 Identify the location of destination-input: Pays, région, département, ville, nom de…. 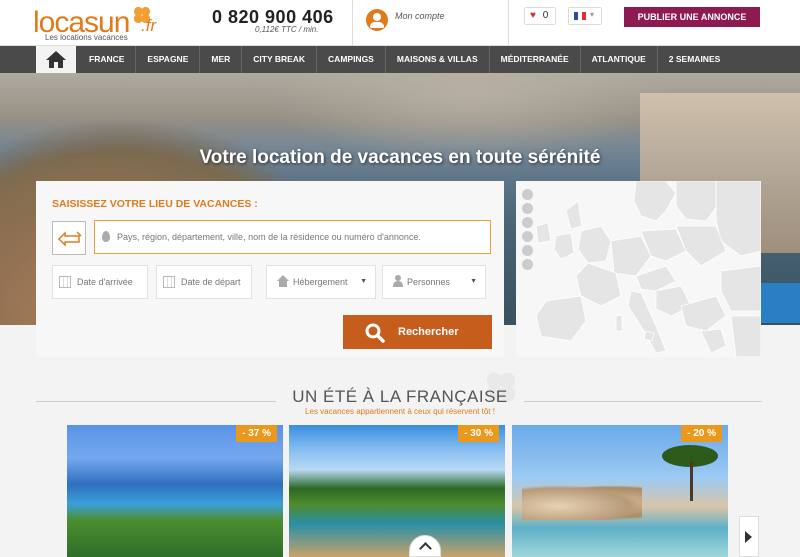
(292, 237).